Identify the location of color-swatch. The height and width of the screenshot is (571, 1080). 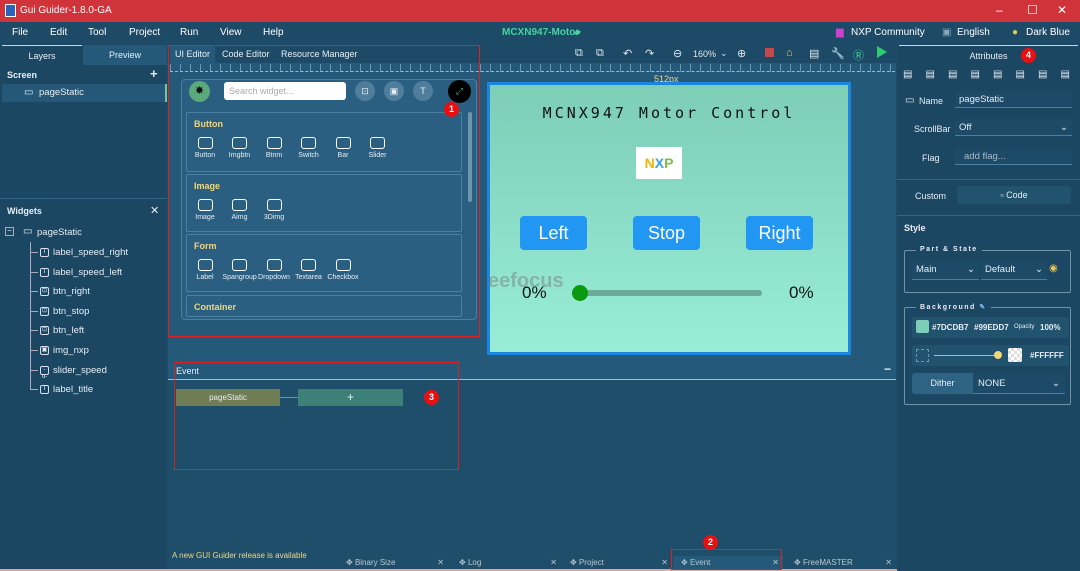
(922, 326).